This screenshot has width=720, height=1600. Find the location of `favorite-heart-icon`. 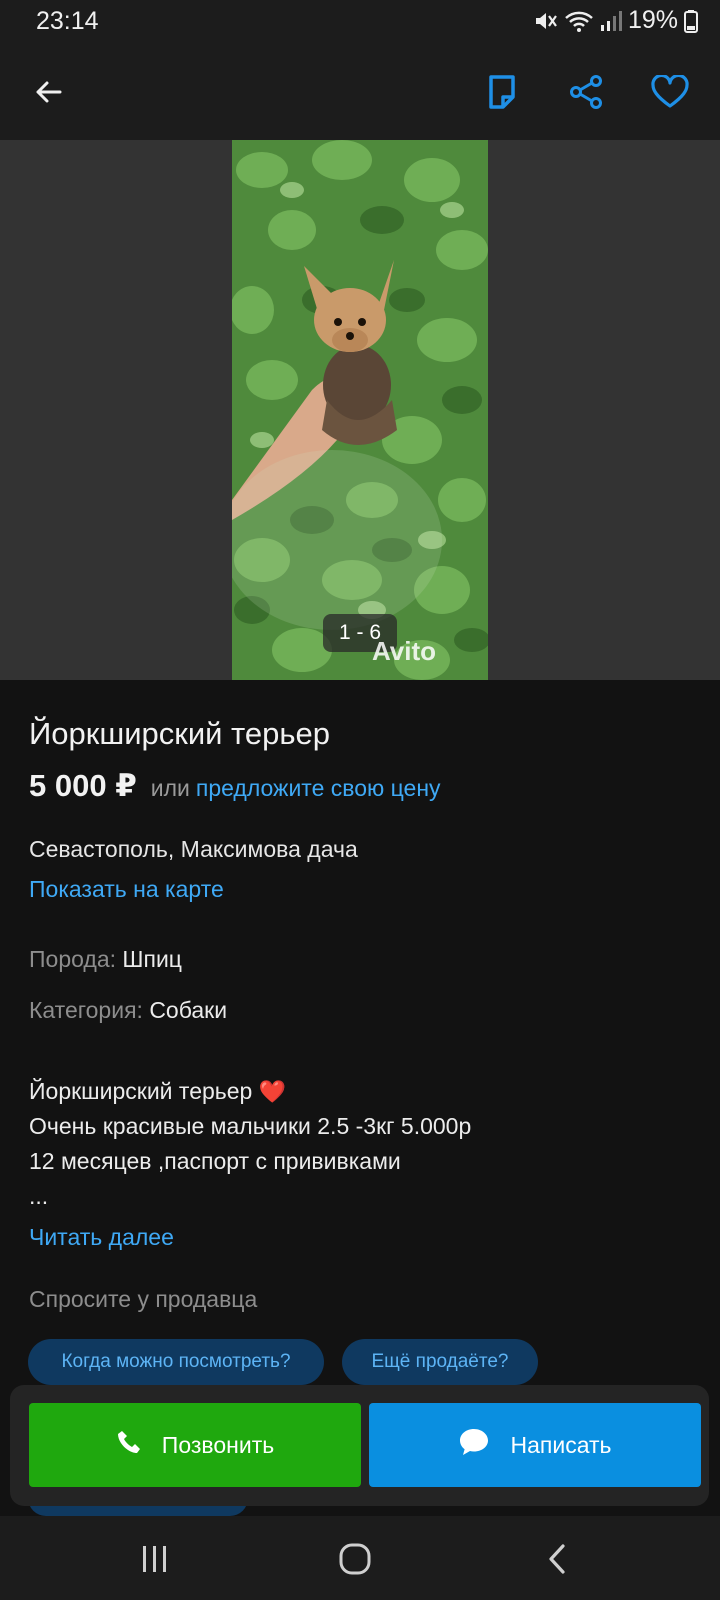

favorite-heart-icon is located at coordinates (670, 92).